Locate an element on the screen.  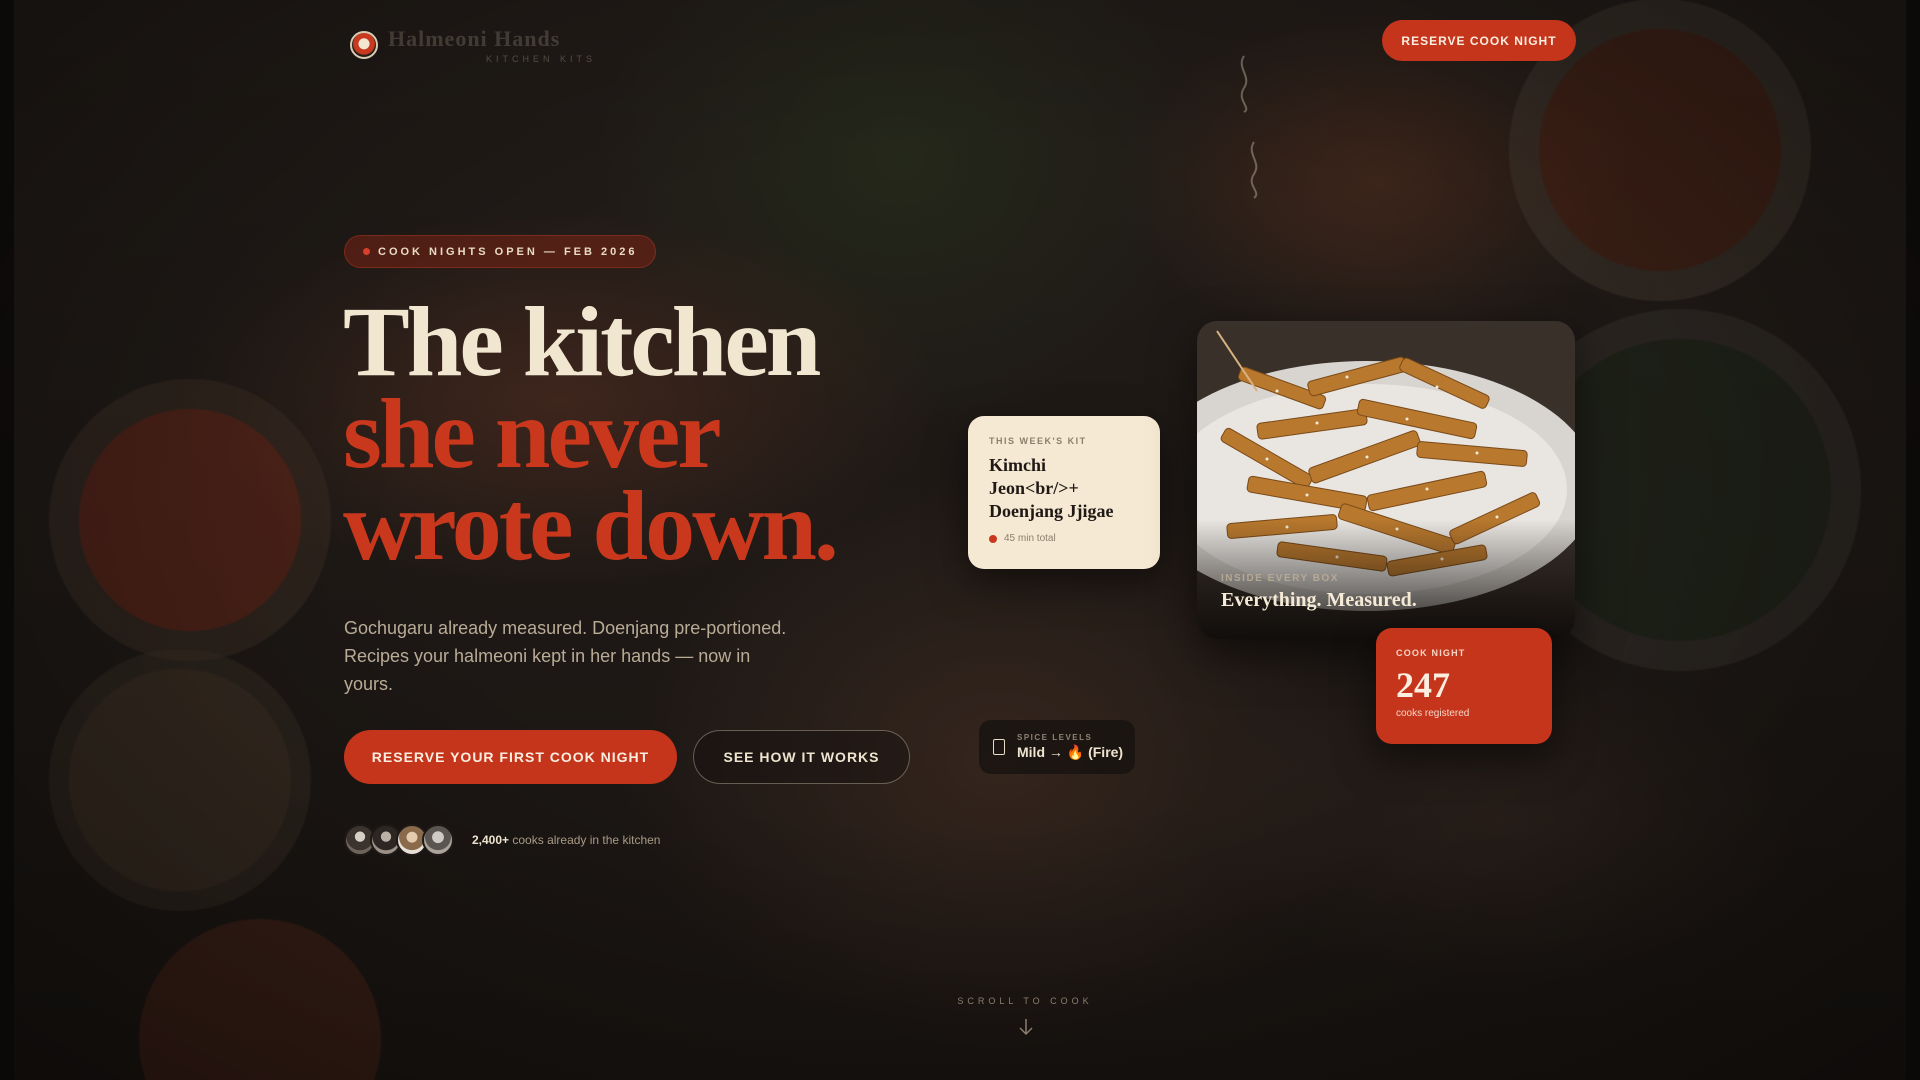
logo-mark-icon is located at coordinates (364, 45).